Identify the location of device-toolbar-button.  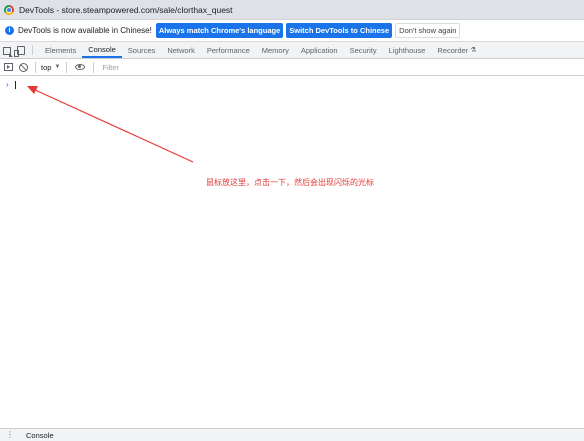
(21, 50).